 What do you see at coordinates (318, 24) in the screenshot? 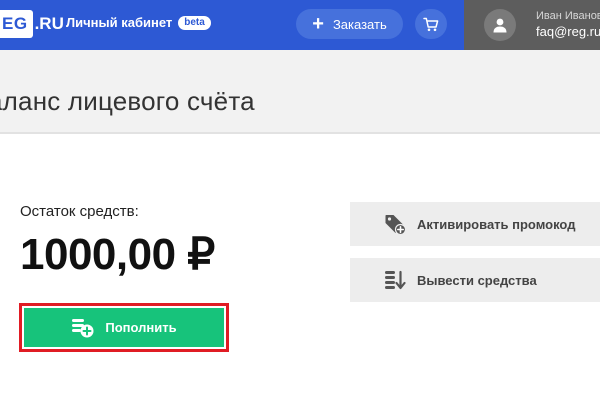
I see `plus-icon: +` at bounding box center [318, 24].